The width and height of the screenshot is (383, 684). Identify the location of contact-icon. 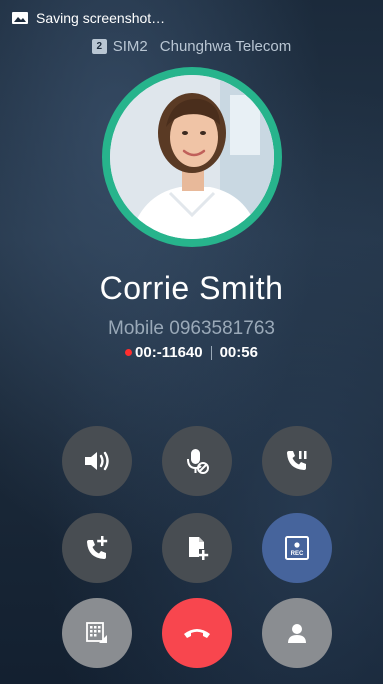
(297, 633).